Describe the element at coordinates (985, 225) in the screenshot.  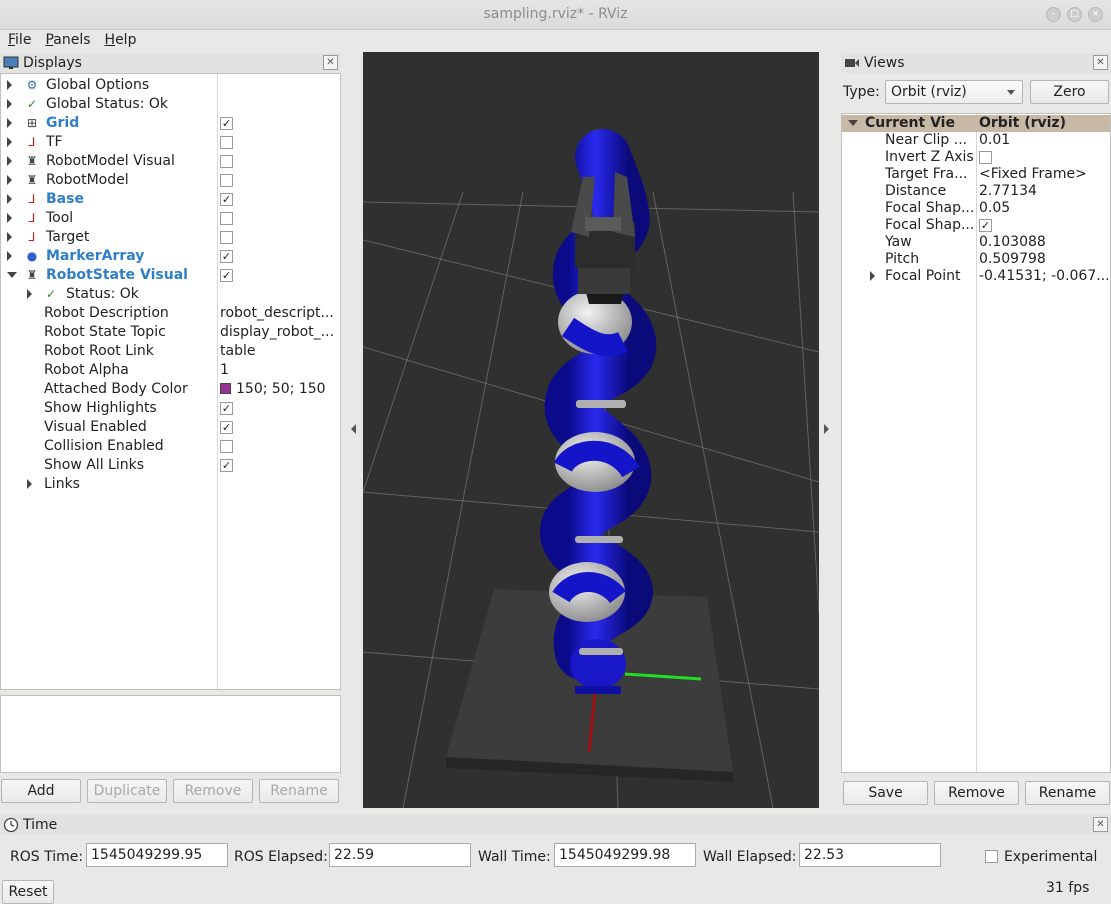
I see `view-property-checkbox: ✓` at that location.